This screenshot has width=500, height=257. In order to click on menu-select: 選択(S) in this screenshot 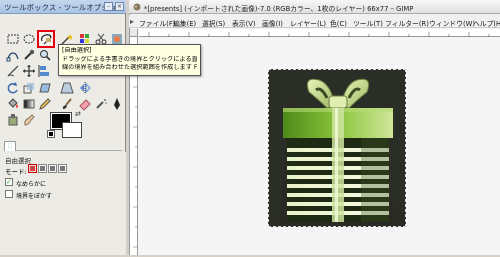, I will do `click(213, 23)`.